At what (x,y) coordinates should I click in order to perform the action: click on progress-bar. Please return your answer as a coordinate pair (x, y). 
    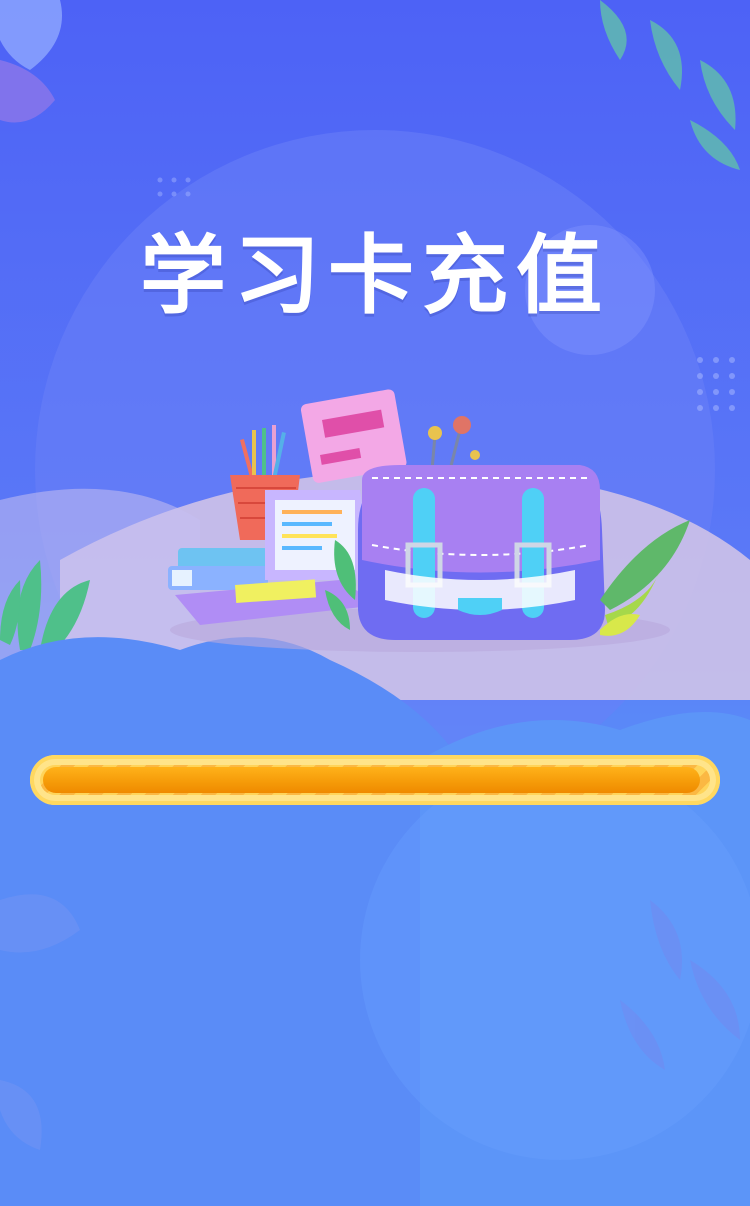
    Looking at the image, I should click on (375, 780).